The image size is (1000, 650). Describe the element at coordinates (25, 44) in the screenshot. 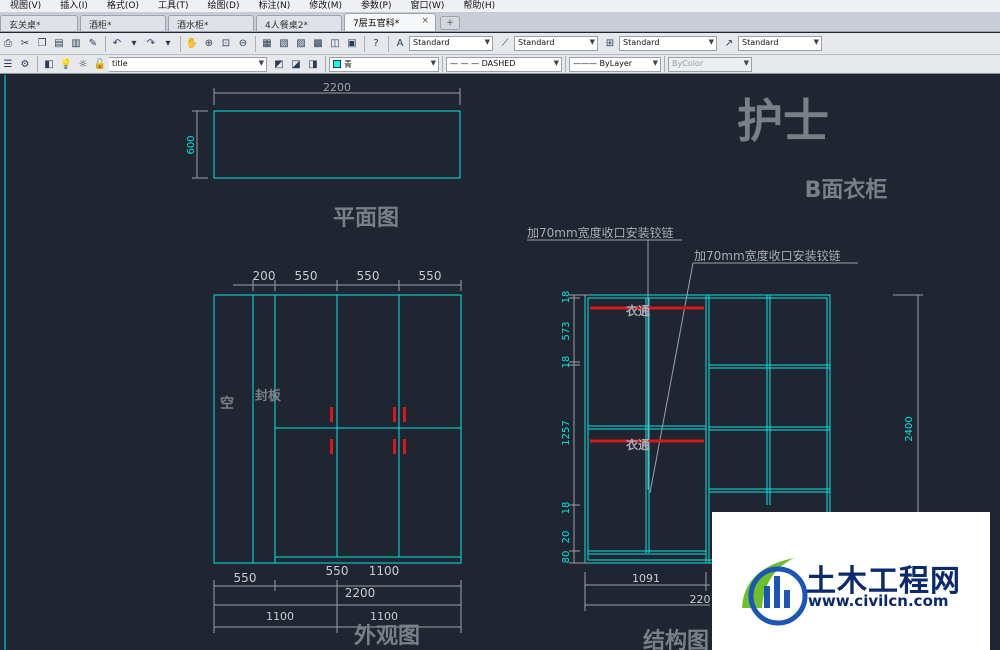

I see `cut-icon: ✂` at that location.